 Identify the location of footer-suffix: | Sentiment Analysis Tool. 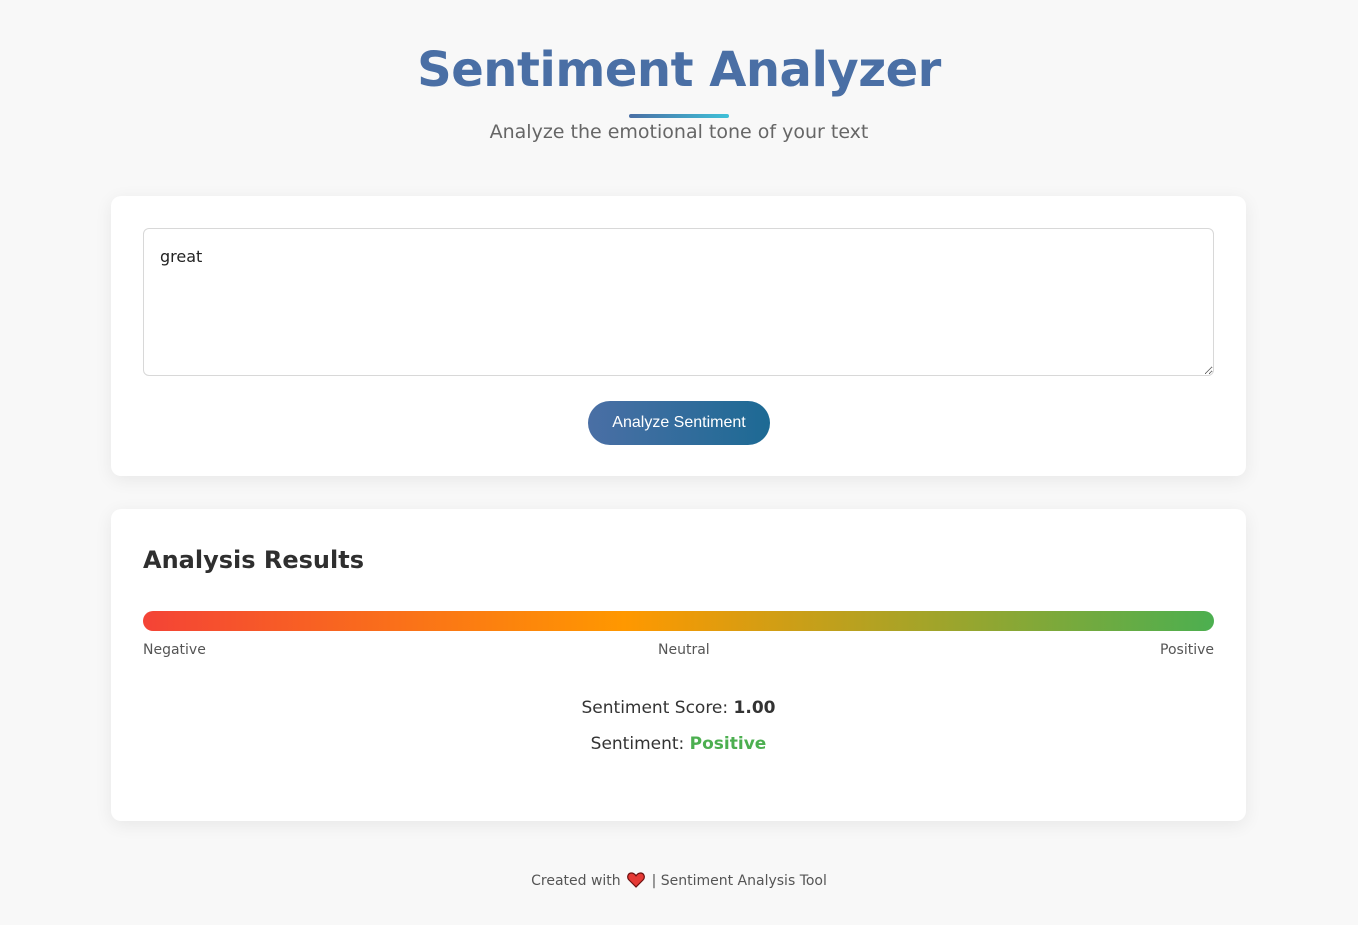
(739, 881).